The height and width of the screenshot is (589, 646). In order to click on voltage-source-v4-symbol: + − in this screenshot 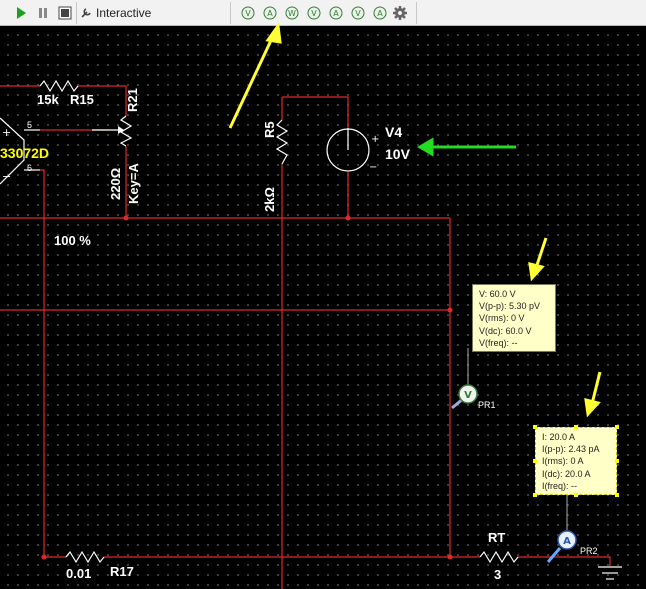, I will do `click(352, 150)`.